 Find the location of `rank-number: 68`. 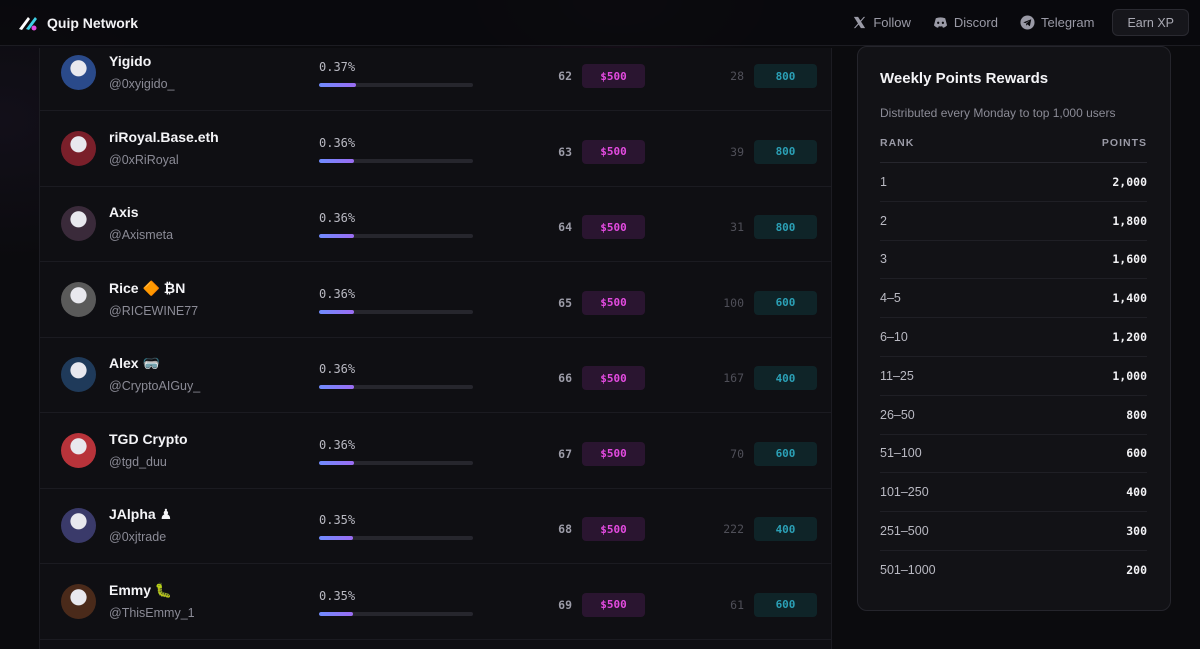

rank-number: 68 is located at coordinates (565, 529).